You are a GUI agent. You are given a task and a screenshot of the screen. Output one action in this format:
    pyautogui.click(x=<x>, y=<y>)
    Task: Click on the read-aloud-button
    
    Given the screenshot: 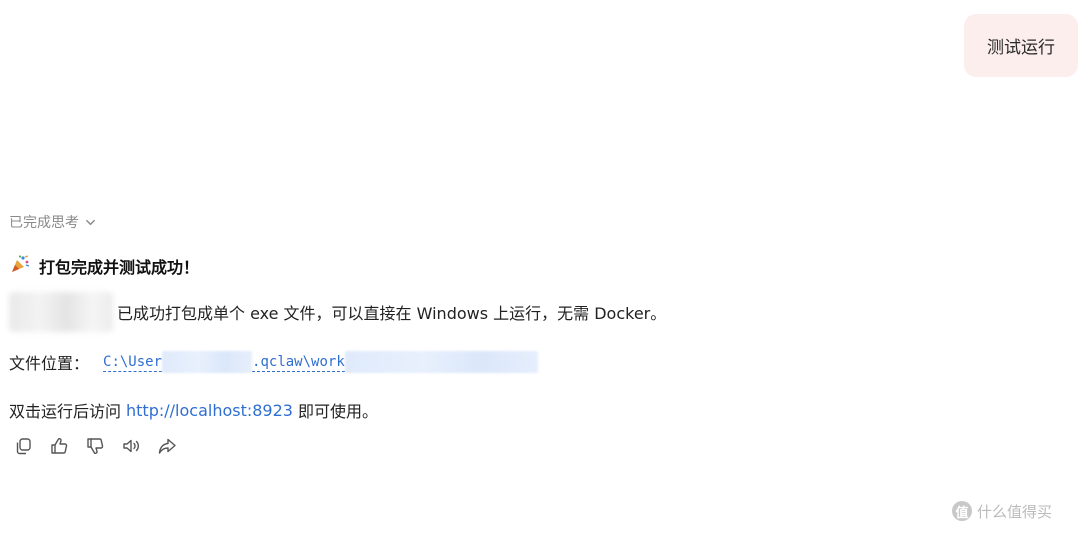 What is the action you would take?
    pyautogui.click(x=131, y=448)
    